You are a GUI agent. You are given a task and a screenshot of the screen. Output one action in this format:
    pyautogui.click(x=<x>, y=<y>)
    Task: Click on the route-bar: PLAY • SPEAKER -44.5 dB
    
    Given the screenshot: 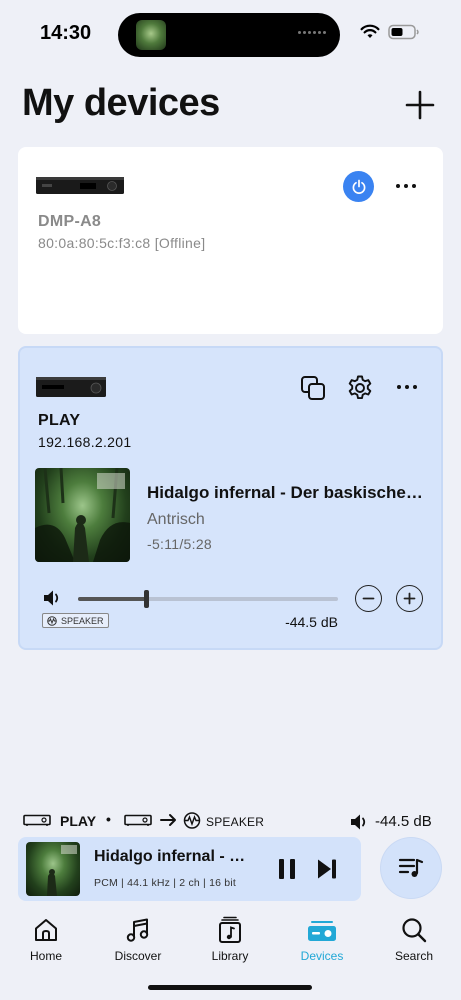 What is the action you would take?
    pyautogui.click(x=230, y=821)
    